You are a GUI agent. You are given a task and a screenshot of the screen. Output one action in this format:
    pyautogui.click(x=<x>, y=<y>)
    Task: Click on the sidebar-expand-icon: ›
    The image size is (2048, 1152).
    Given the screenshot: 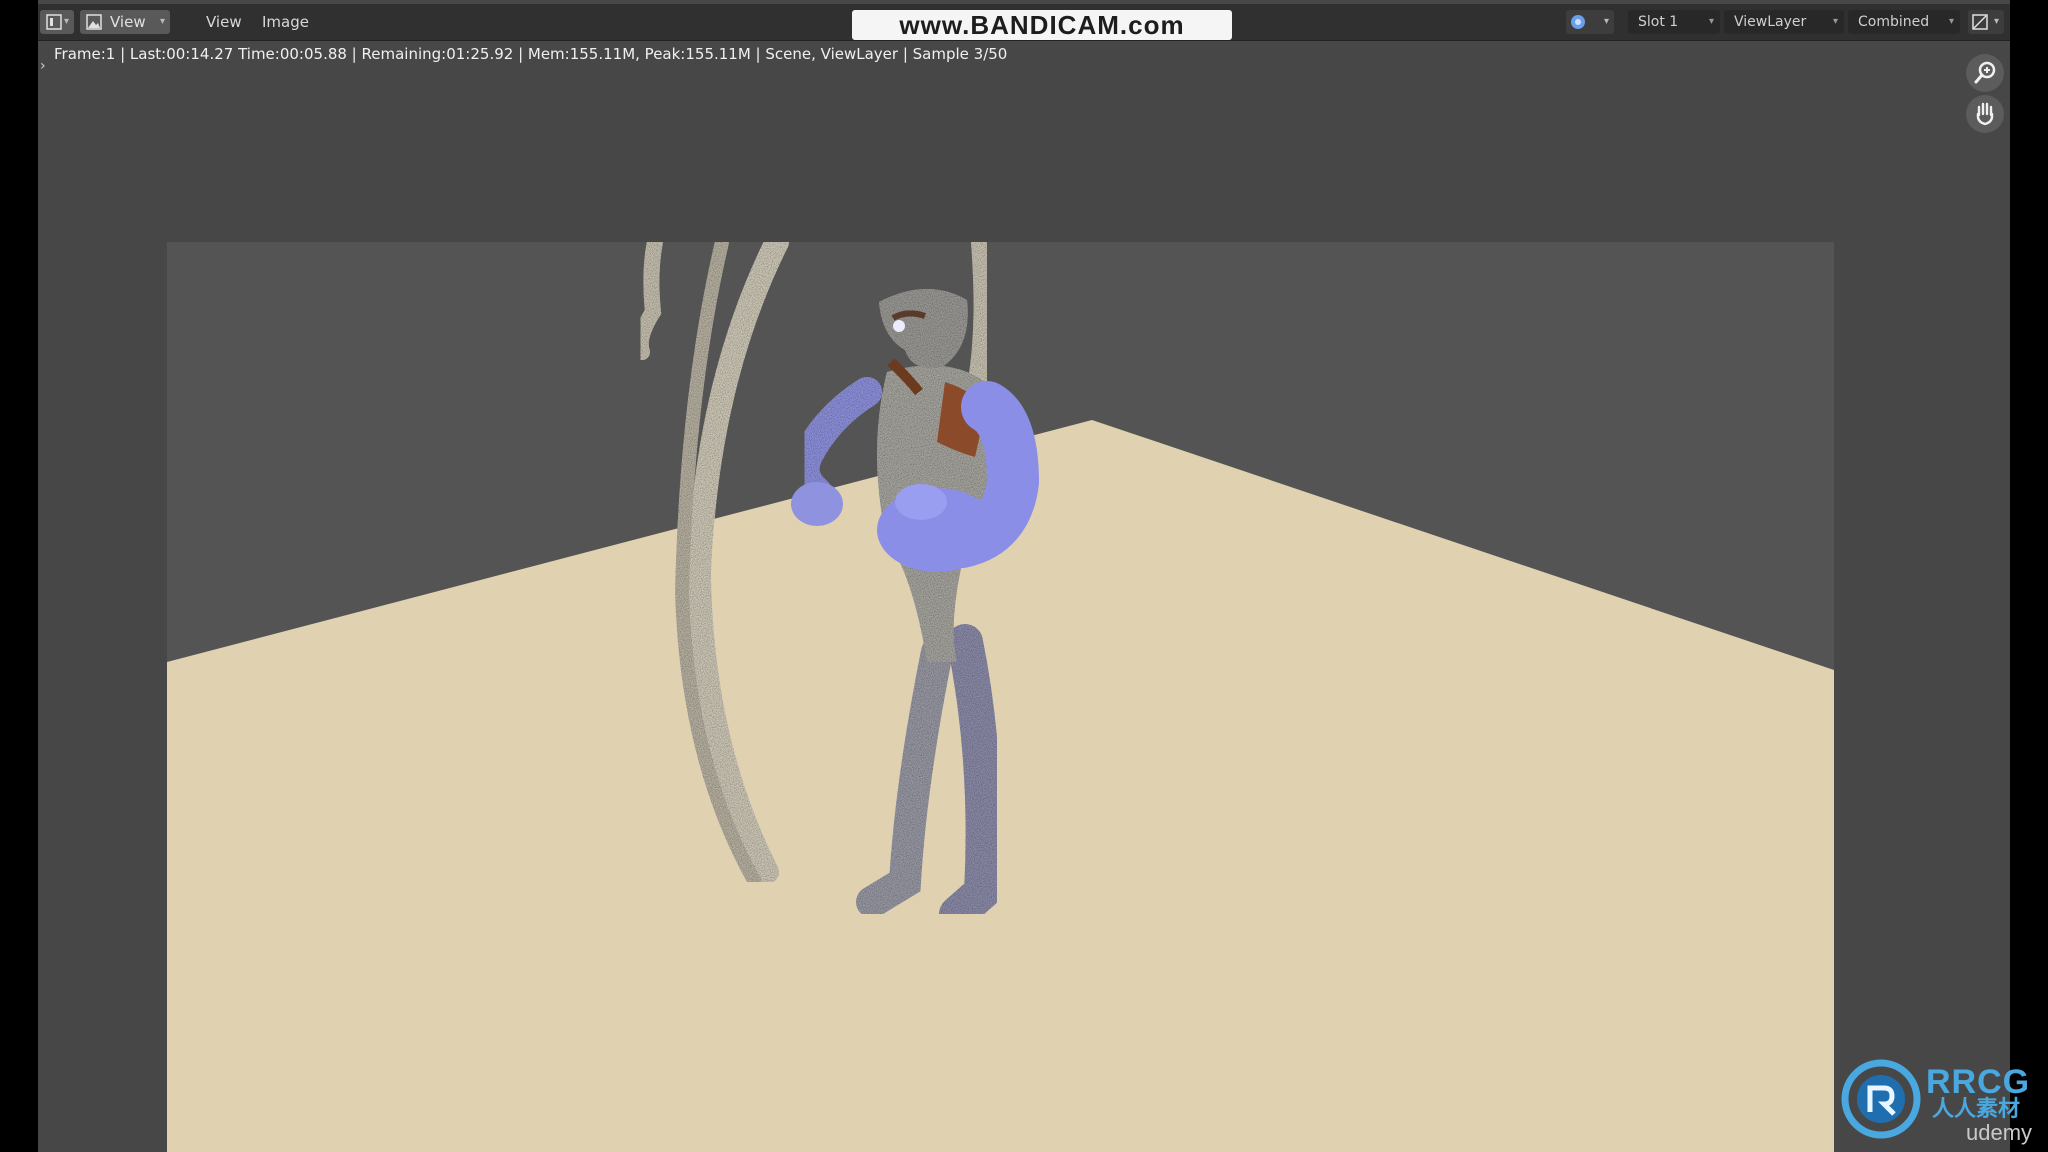 What is the action you would take?
    pyautogui.click(x=43, y=66)
    